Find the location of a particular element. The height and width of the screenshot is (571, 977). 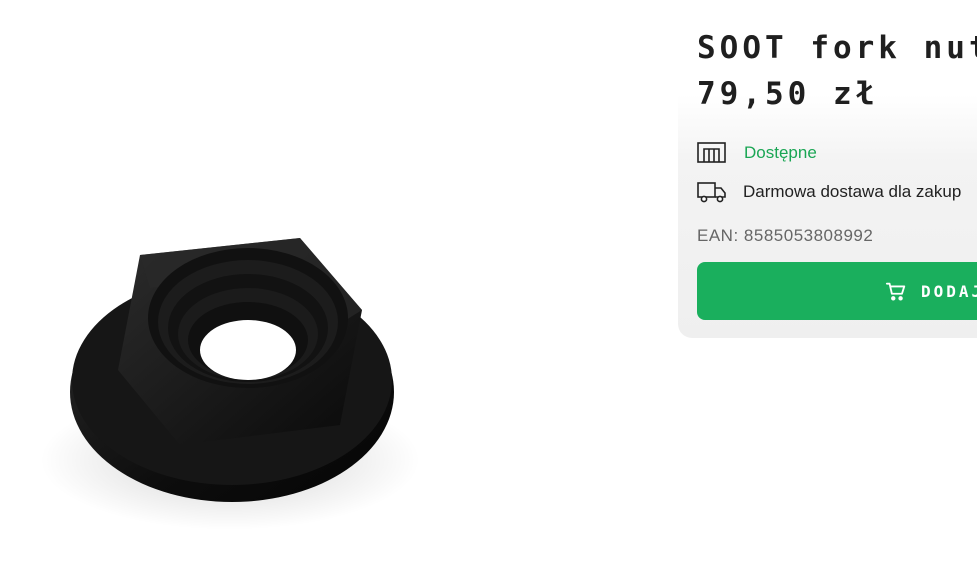

shipping-row: Darmowa dostawa dla zakup is located at coordinates (829, 192).